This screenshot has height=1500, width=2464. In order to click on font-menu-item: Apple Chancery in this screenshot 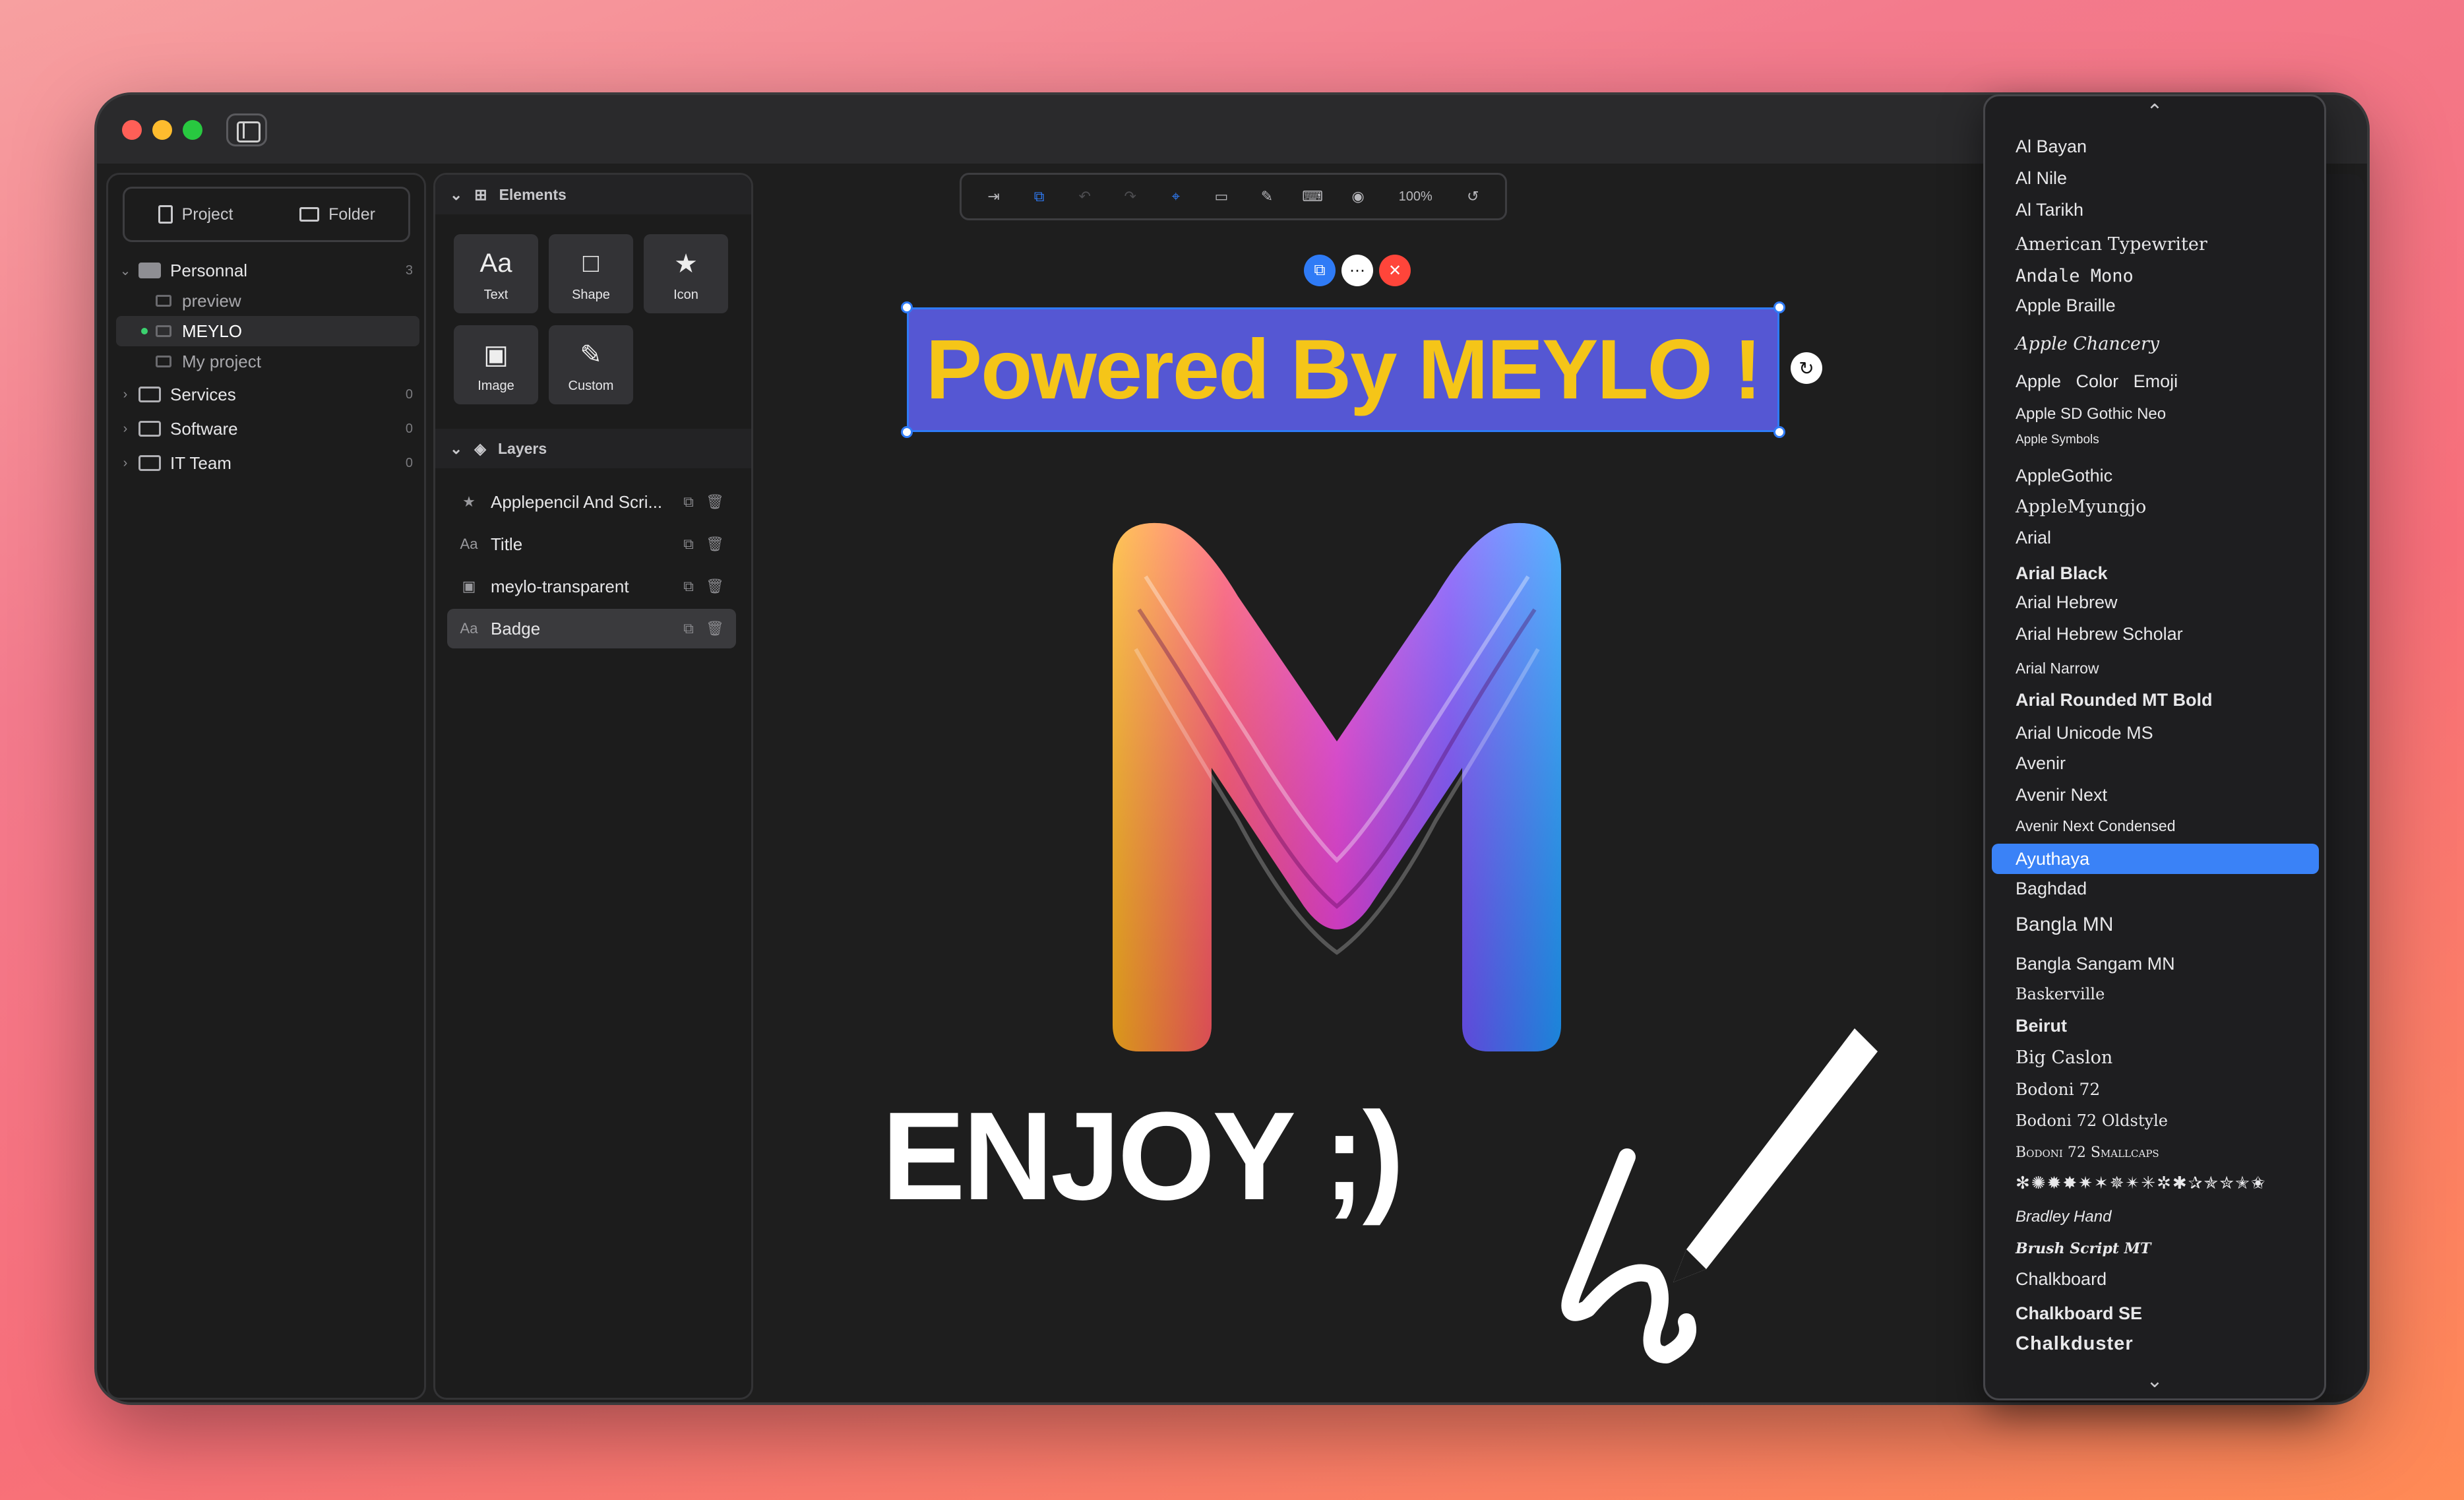, I will do `click(2155, 343)`.